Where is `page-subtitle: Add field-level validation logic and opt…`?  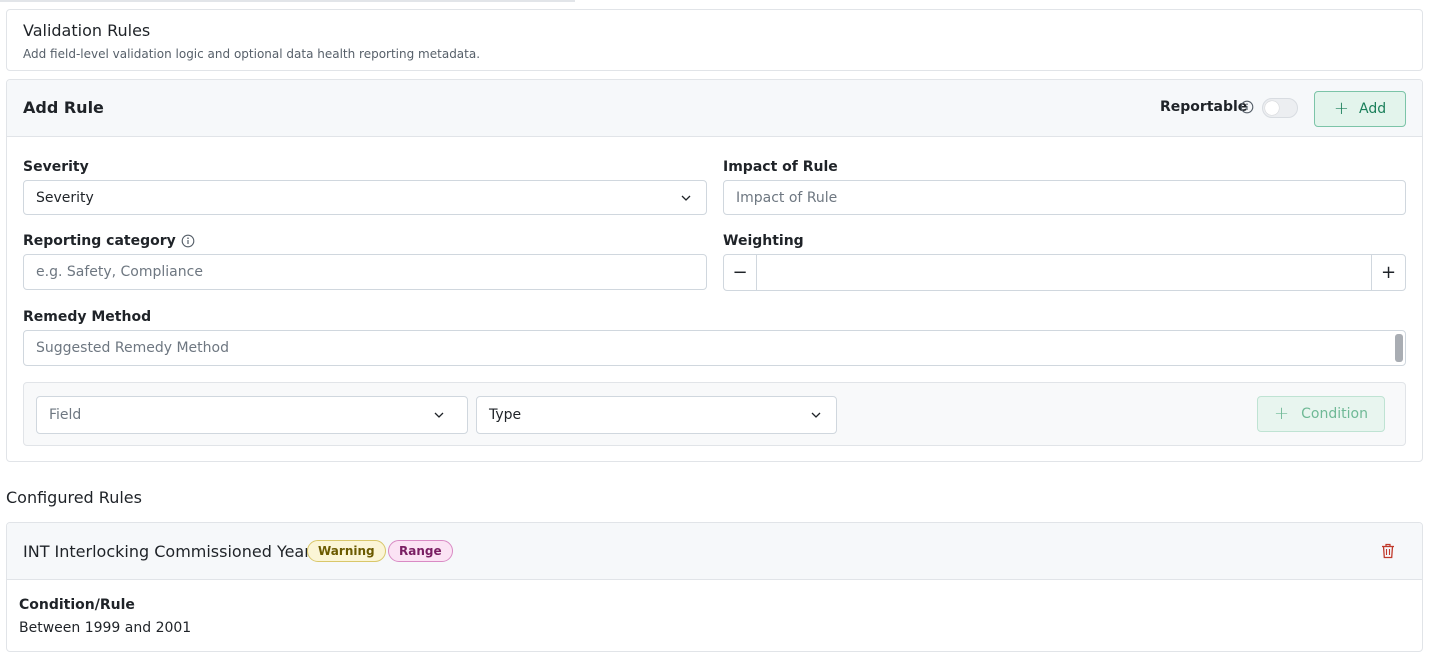
page-subtitle: Add field-level validation logic and opt… is located at coordinates (252, 54).